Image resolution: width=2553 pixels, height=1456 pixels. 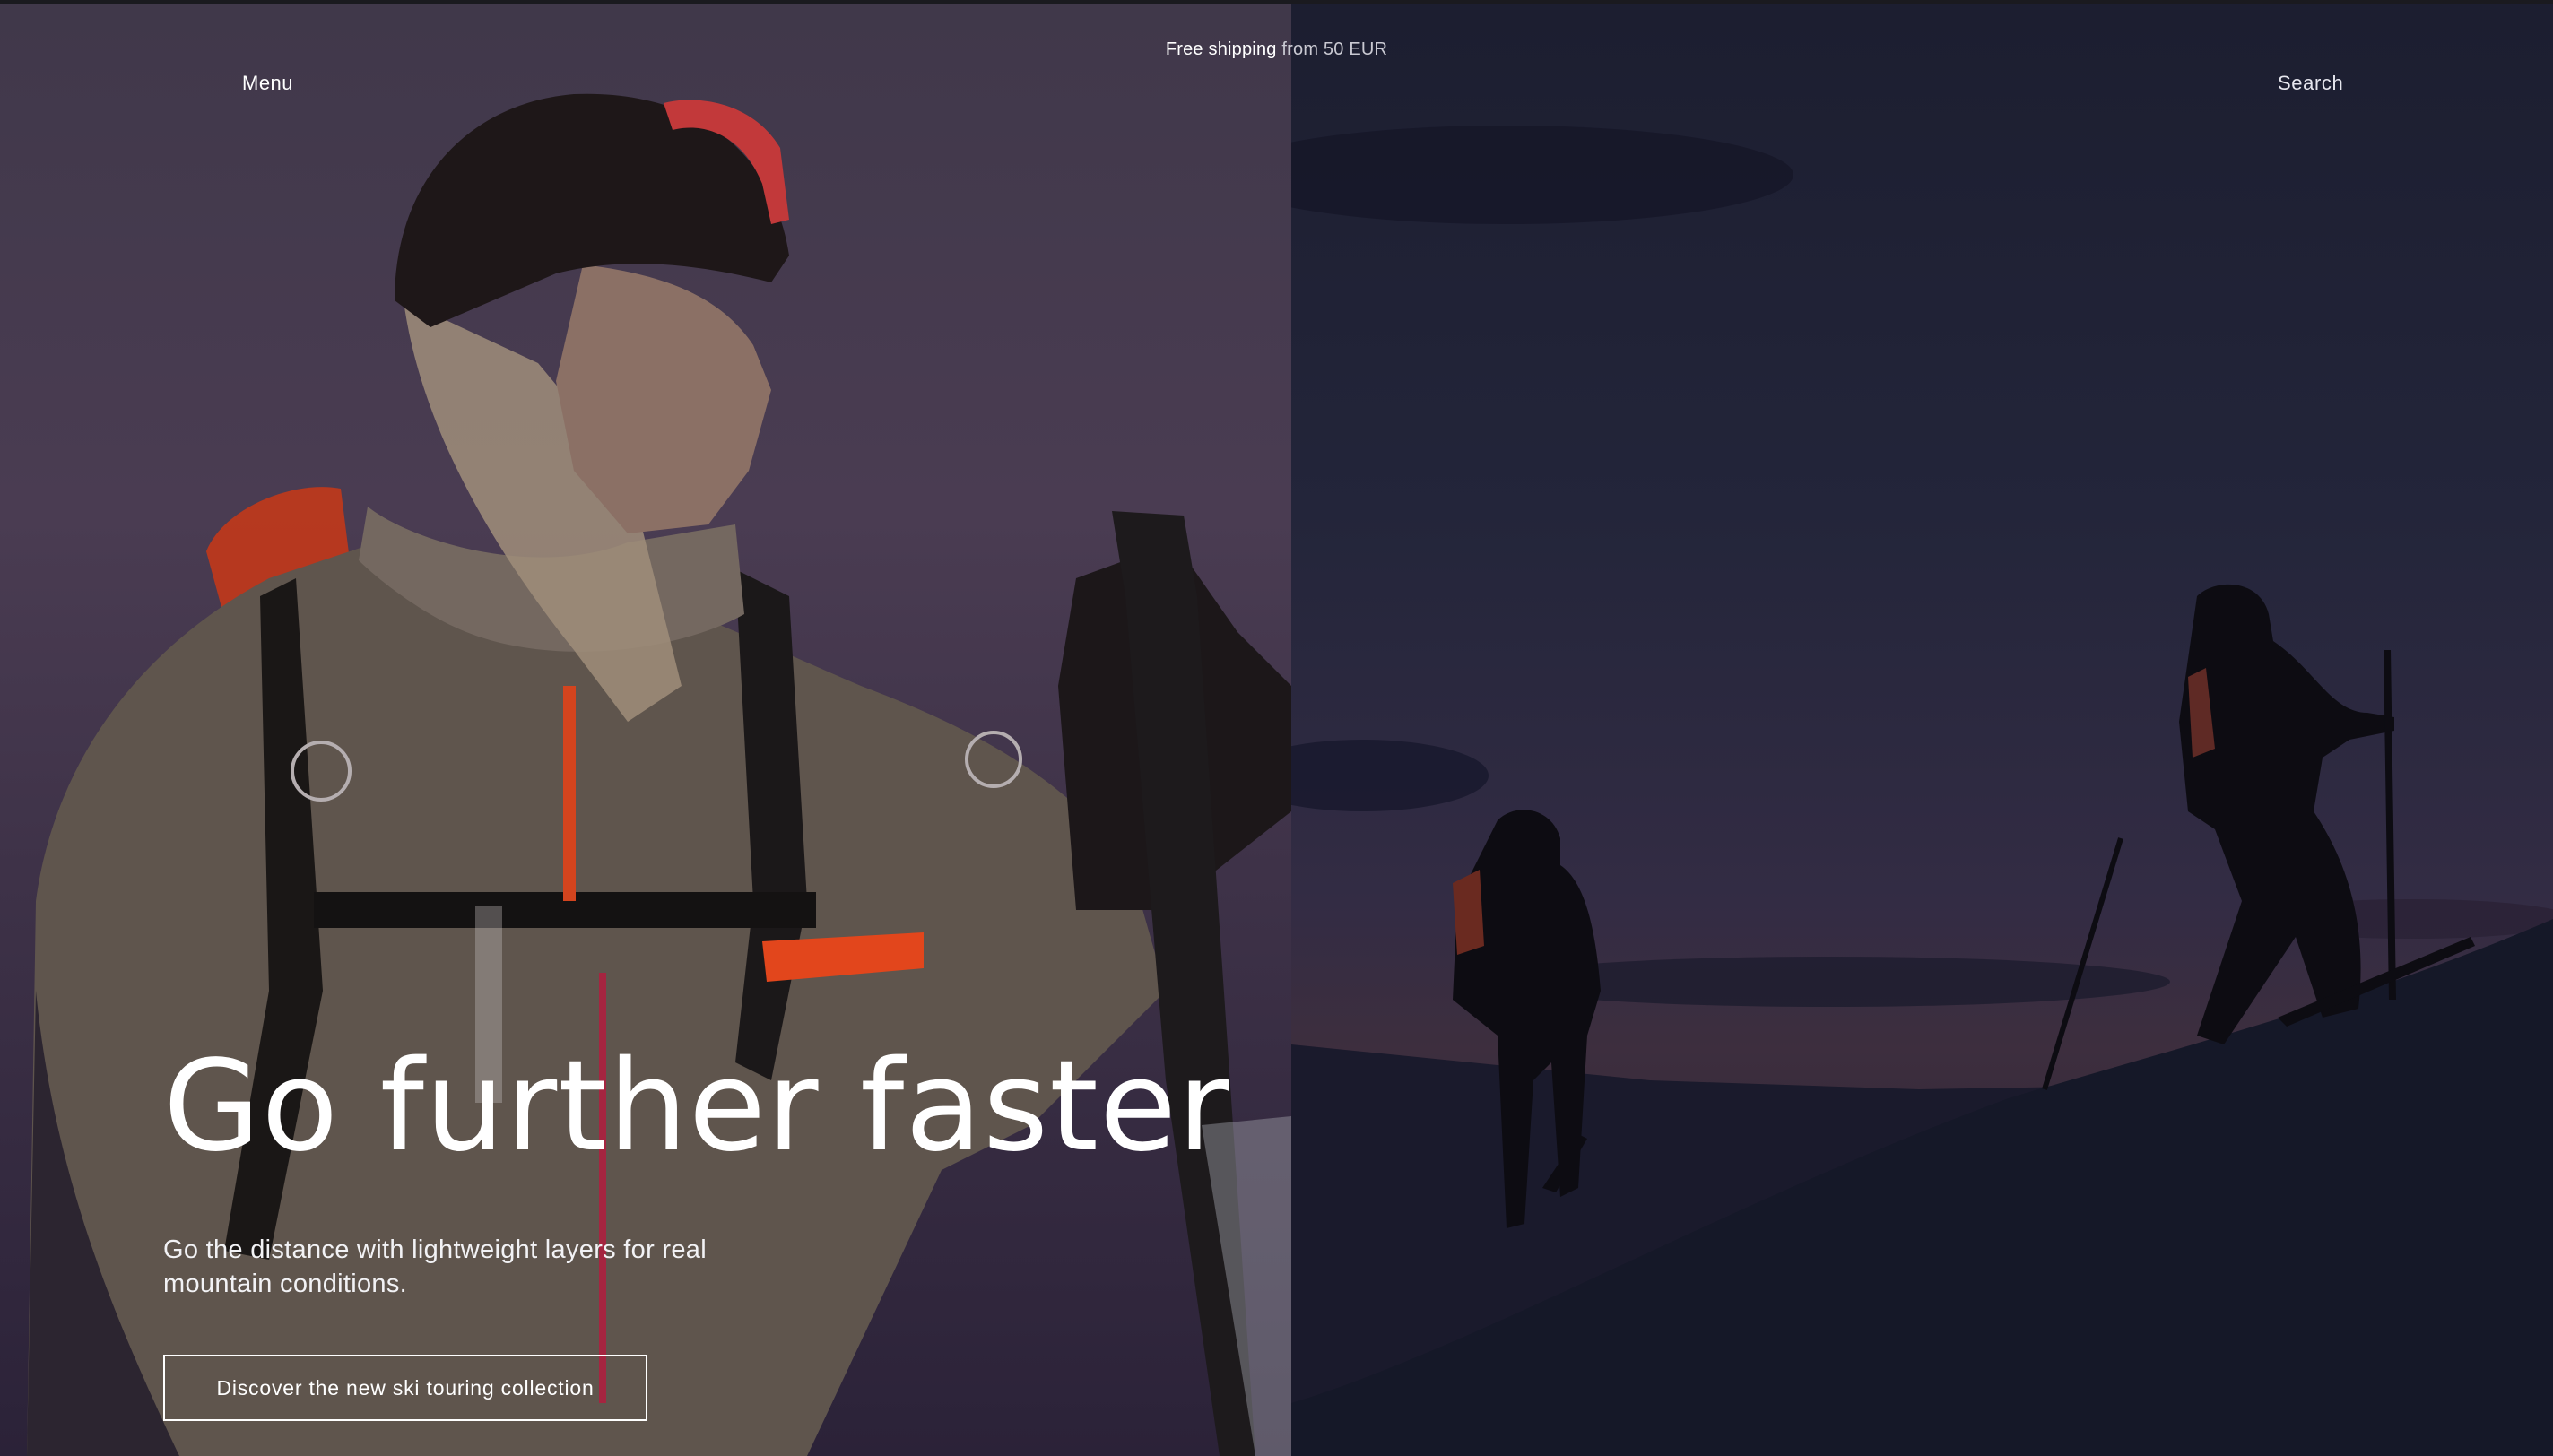 What do you see at coordinates (267, 83) in the screenshot?
I see `menu-button: Menu` at bounding box center [267, 83].